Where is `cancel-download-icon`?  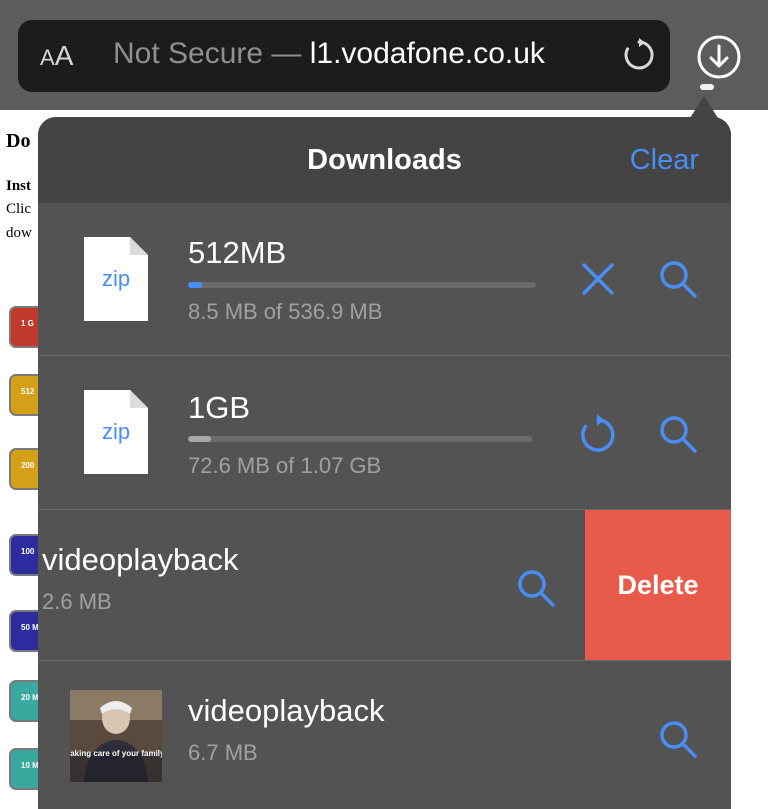 cancel-download-icon is located at coordinates (598, 279).